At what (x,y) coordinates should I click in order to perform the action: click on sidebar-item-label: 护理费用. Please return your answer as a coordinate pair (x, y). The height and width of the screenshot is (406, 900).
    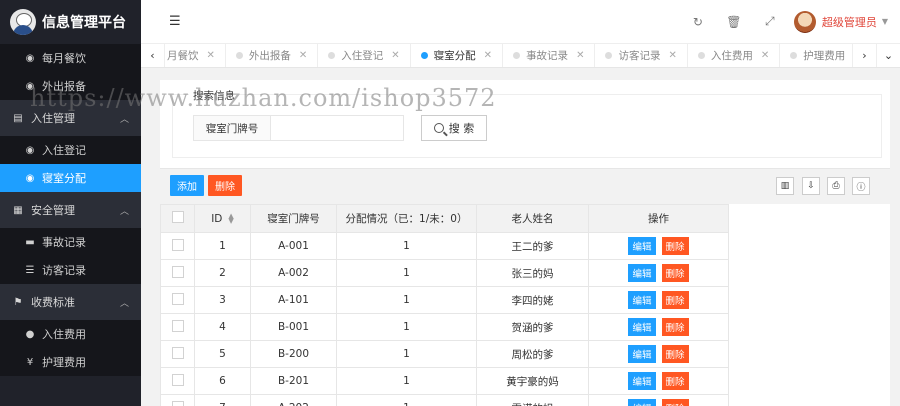
    Looking at the image, I should click on (64, 362).